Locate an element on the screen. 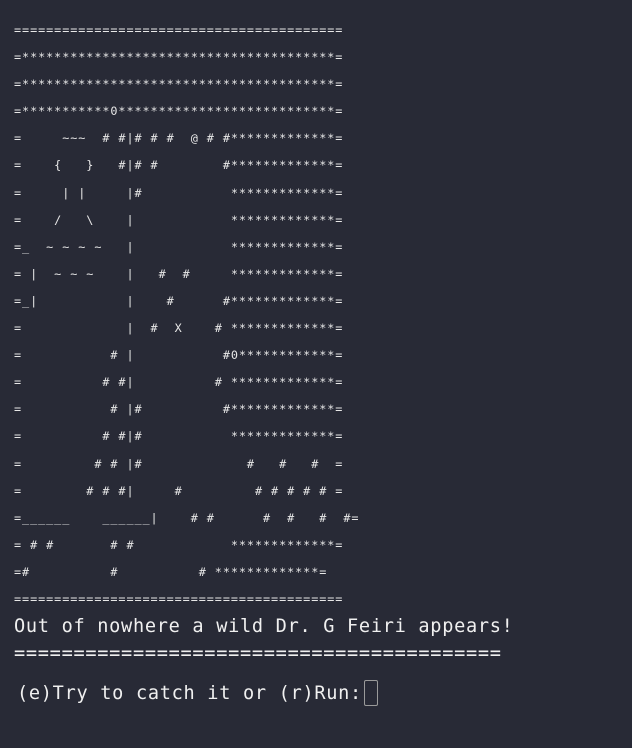  ascii-art-line: = / \ | *************= is located at coordinates (179, 219).